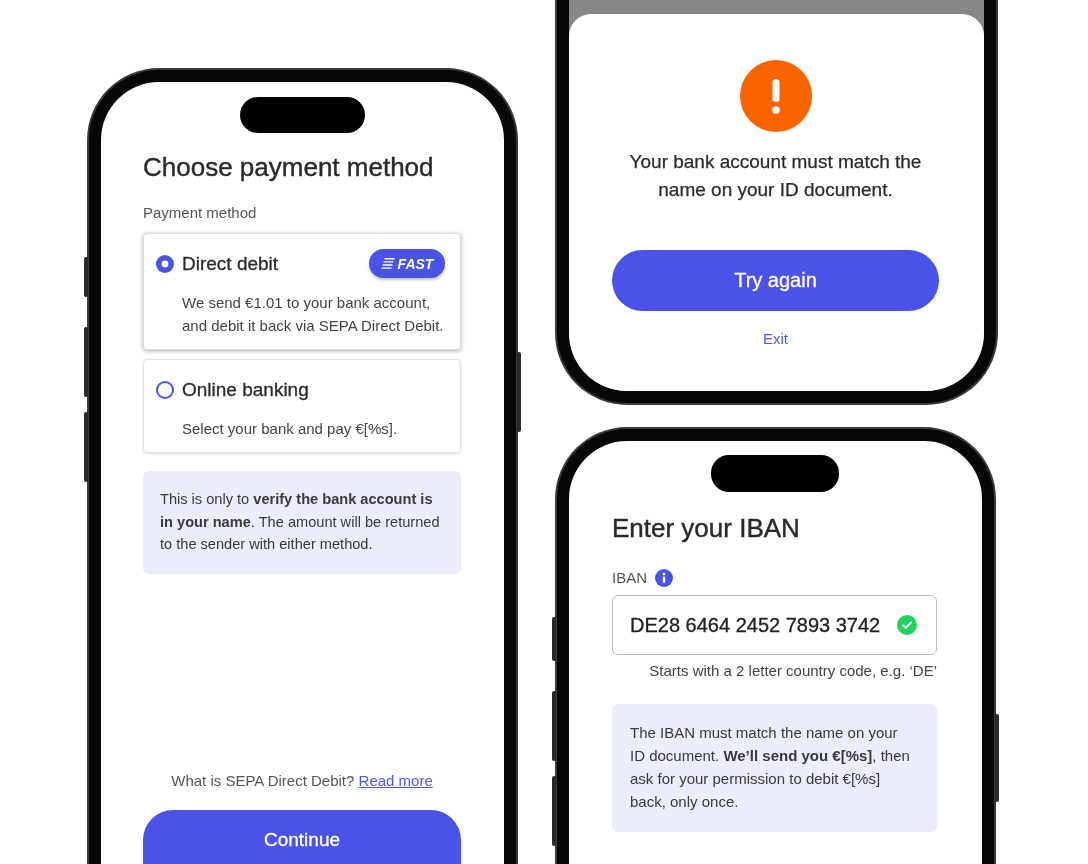 This screenshot has height=864, width=1088. Describe the element at coordinates (387, 263) in the screenshot. I see `speed-lines-icon` at that location.